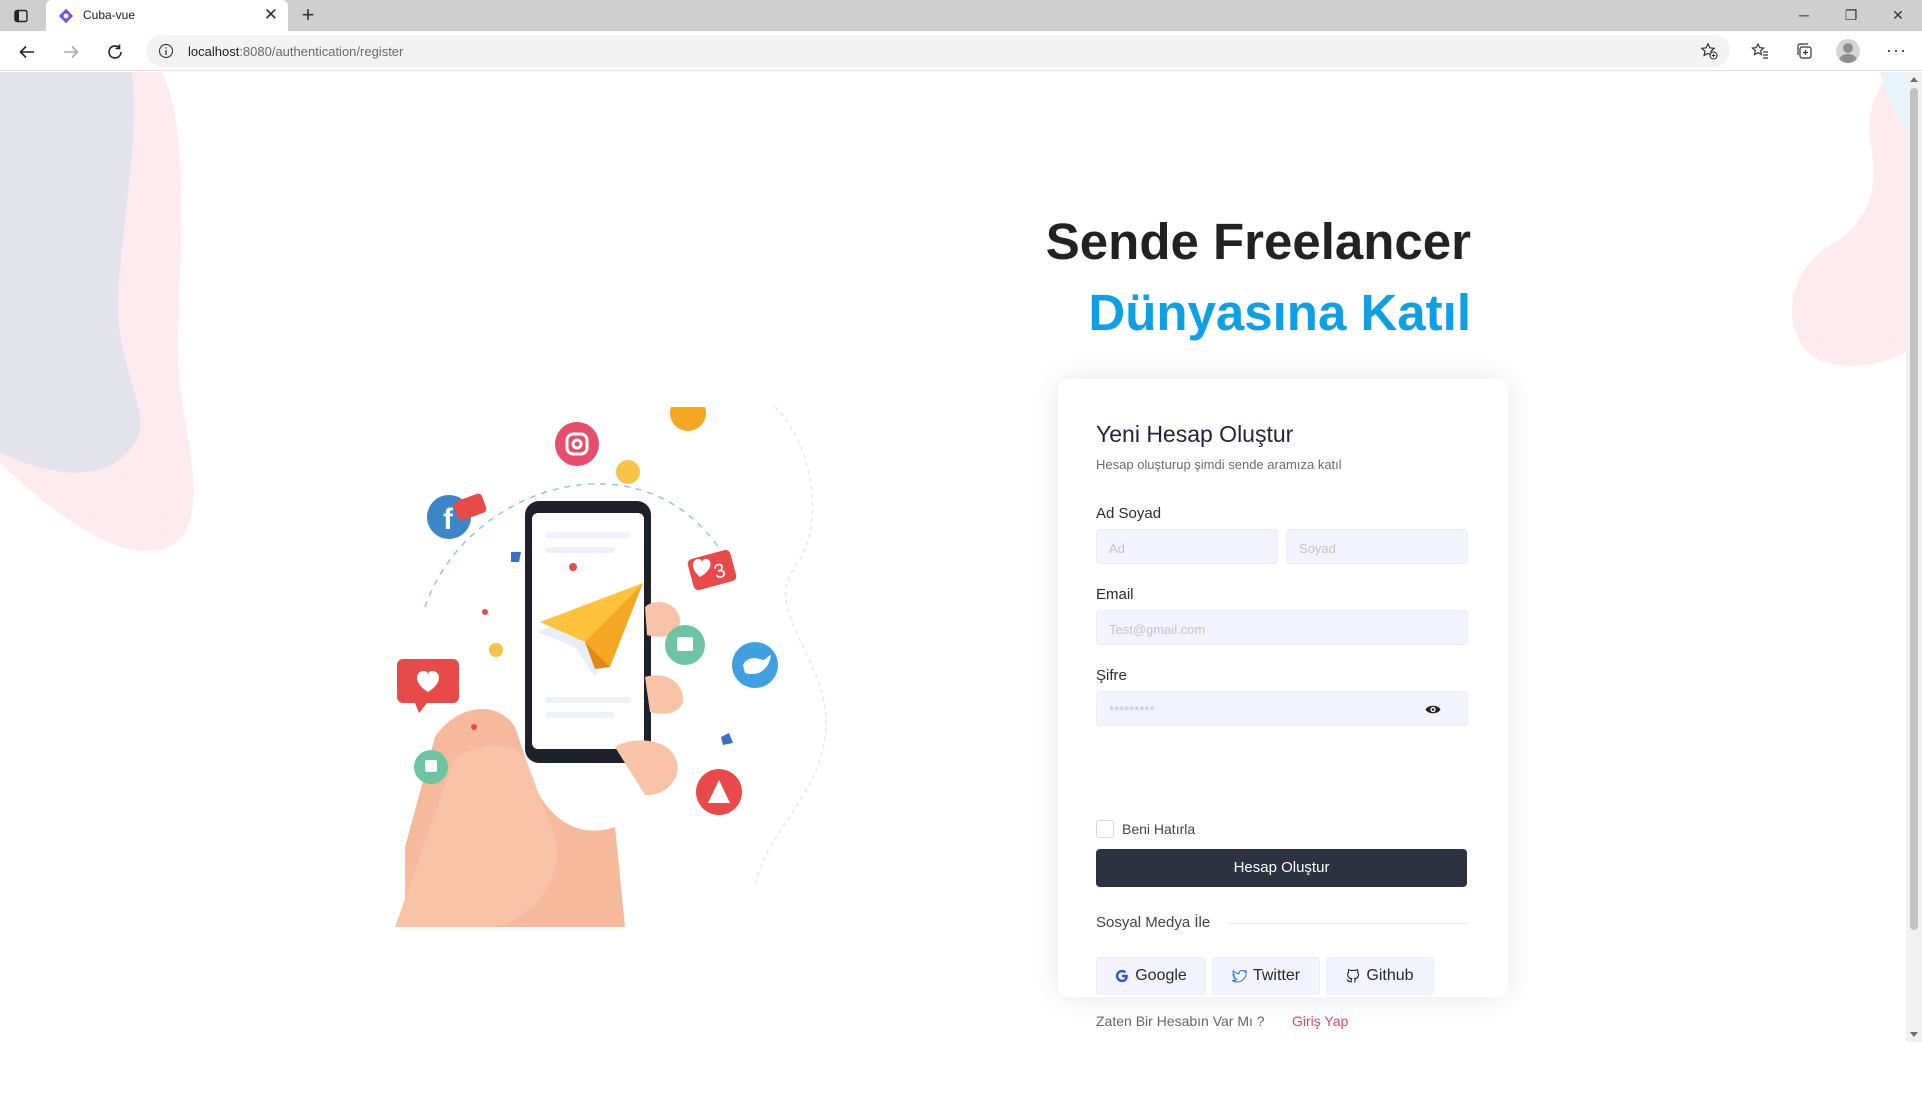 The height and width of the screenshot is (1102, 1922). Describe the element at coordinates (308, 14) in the screenshot. I see `plus-icon: +` at that location.